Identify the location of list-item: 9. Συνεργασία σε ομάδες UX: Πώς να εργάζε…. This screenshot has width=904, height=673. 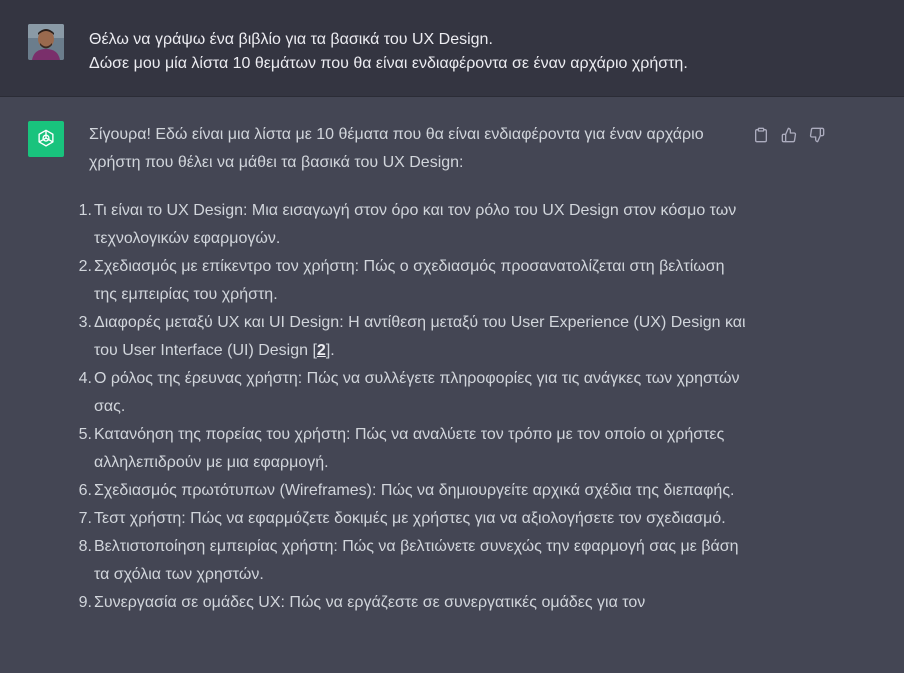
(414, 603).